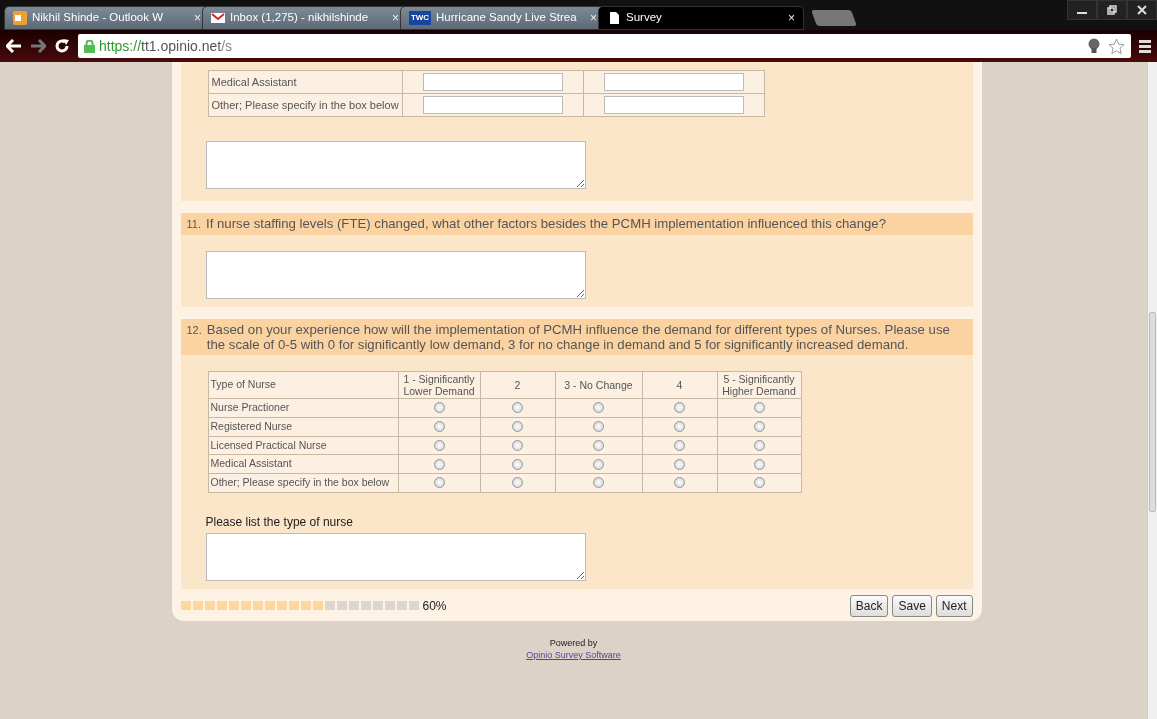  Describe the element at coordinates (517, 385) in the screenshot. I see `column-header: 2` at that location.